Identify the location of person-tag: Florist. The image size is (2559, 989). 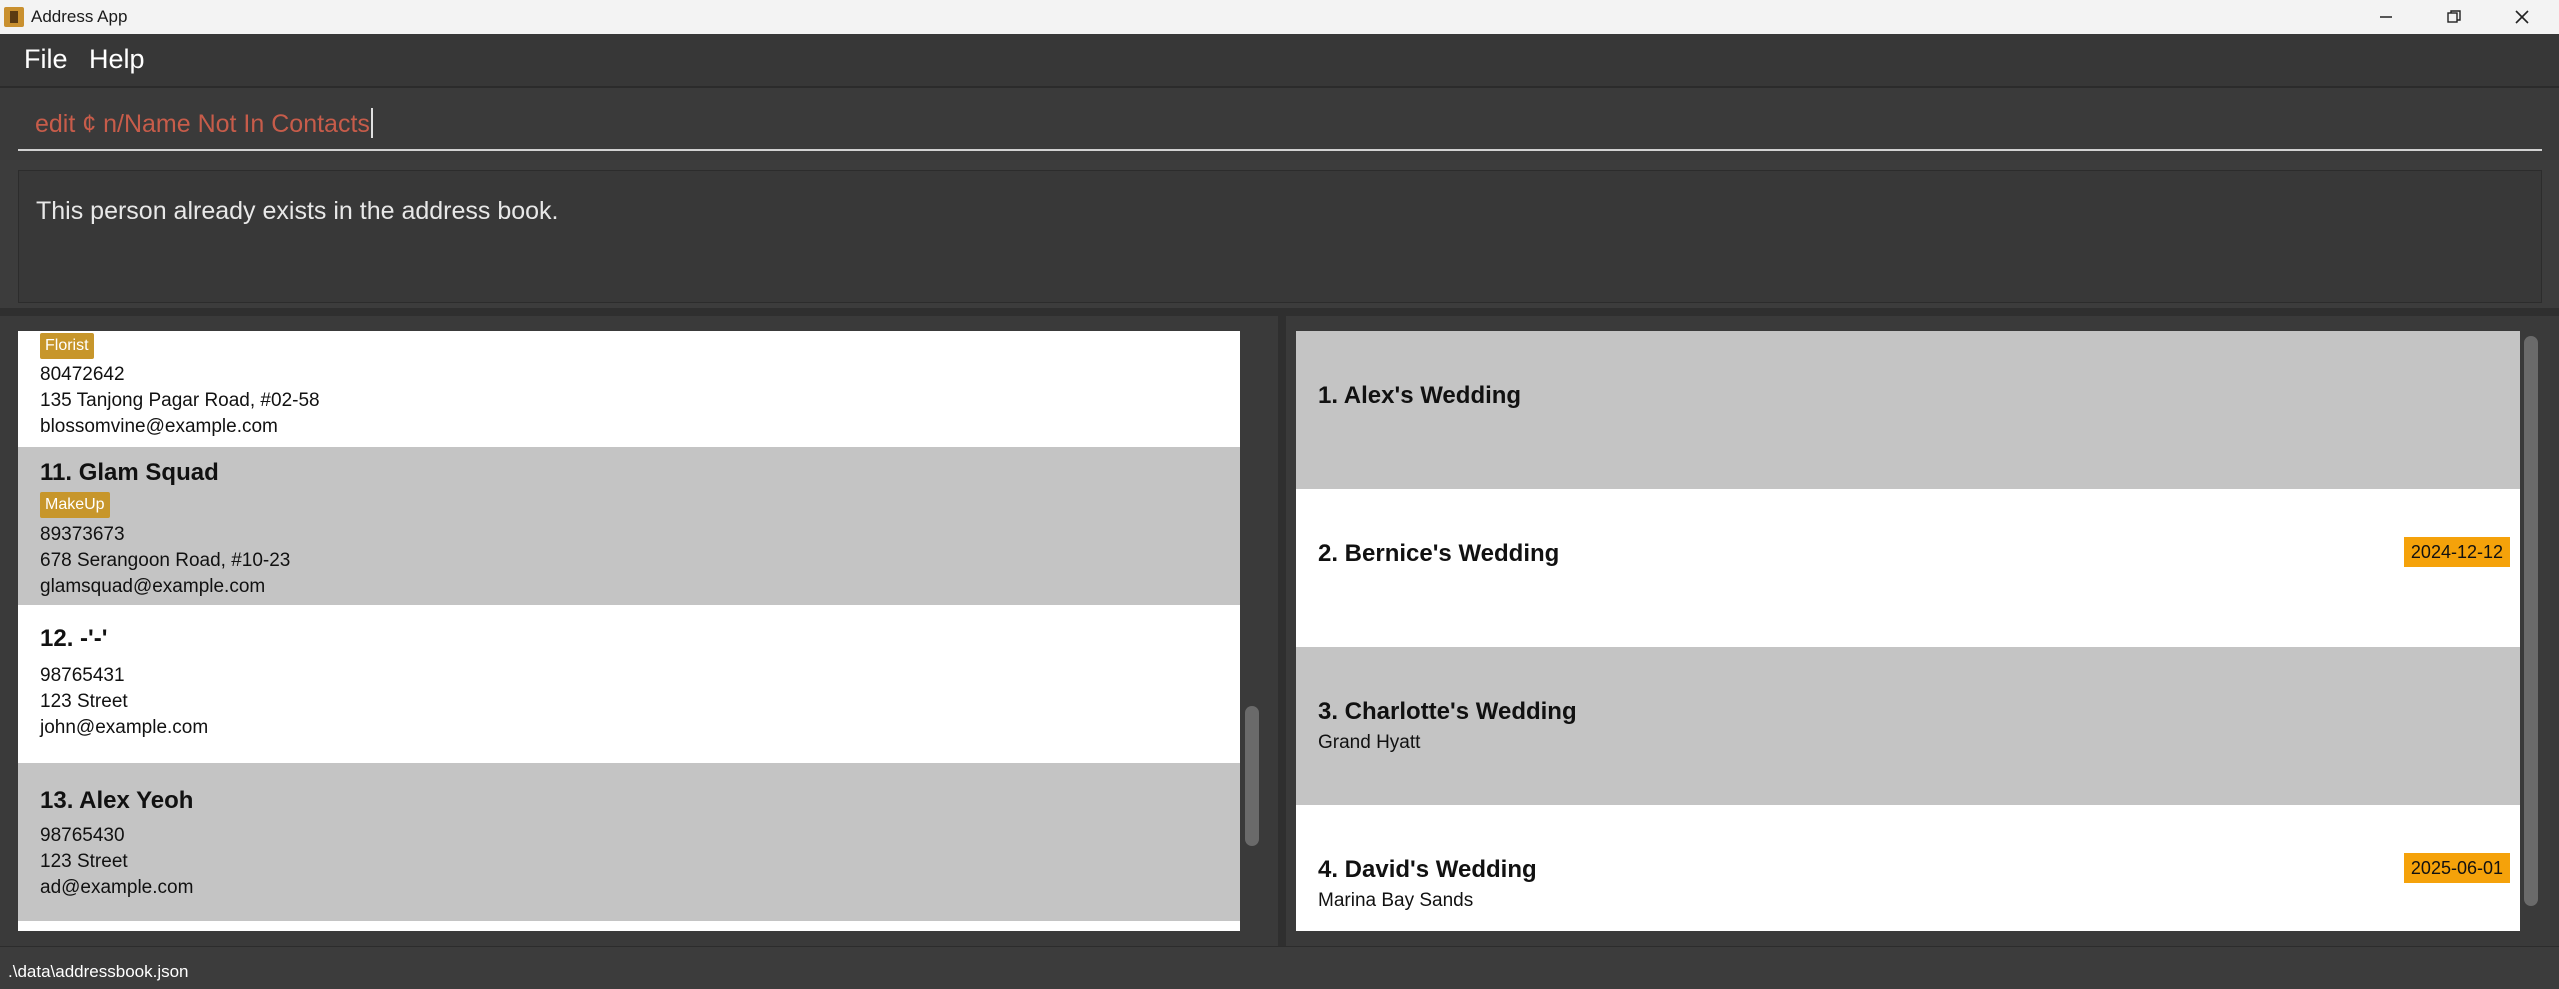
(67, 346).